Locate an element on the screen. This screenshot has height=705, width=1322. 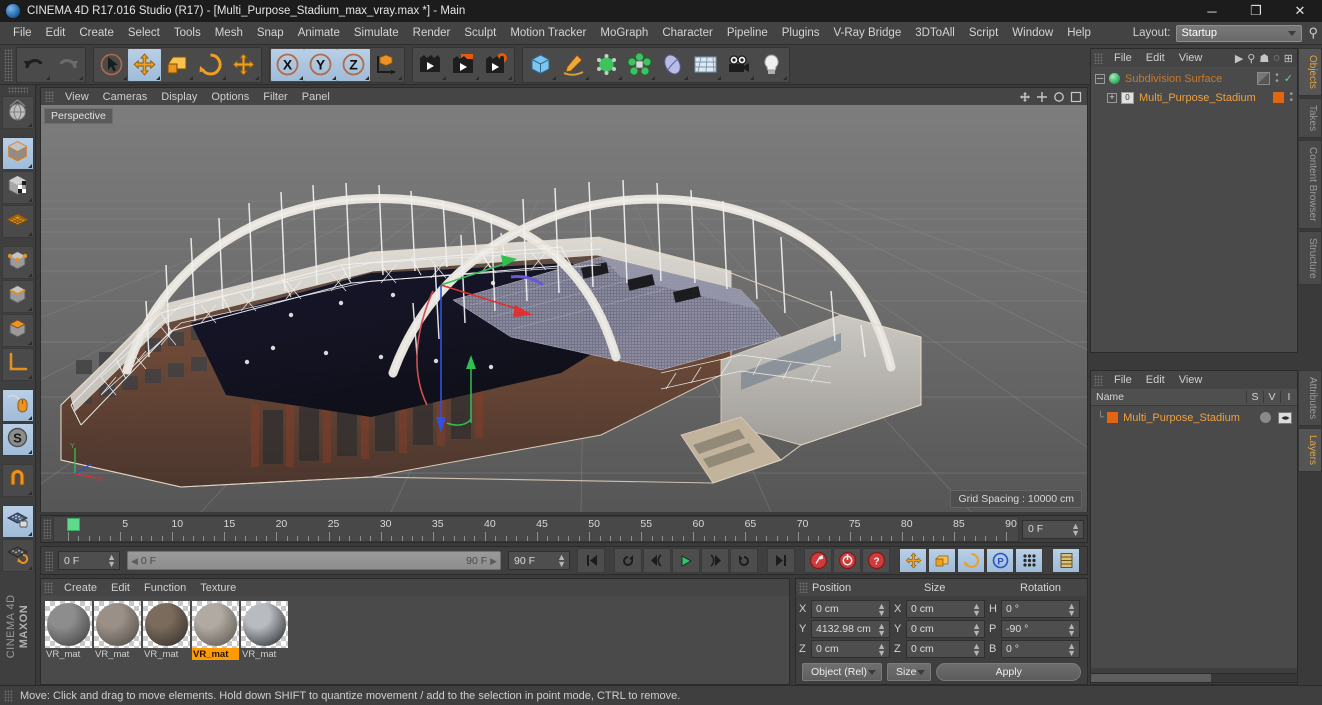
previous-frame-button is located at coordinates (657, 560).